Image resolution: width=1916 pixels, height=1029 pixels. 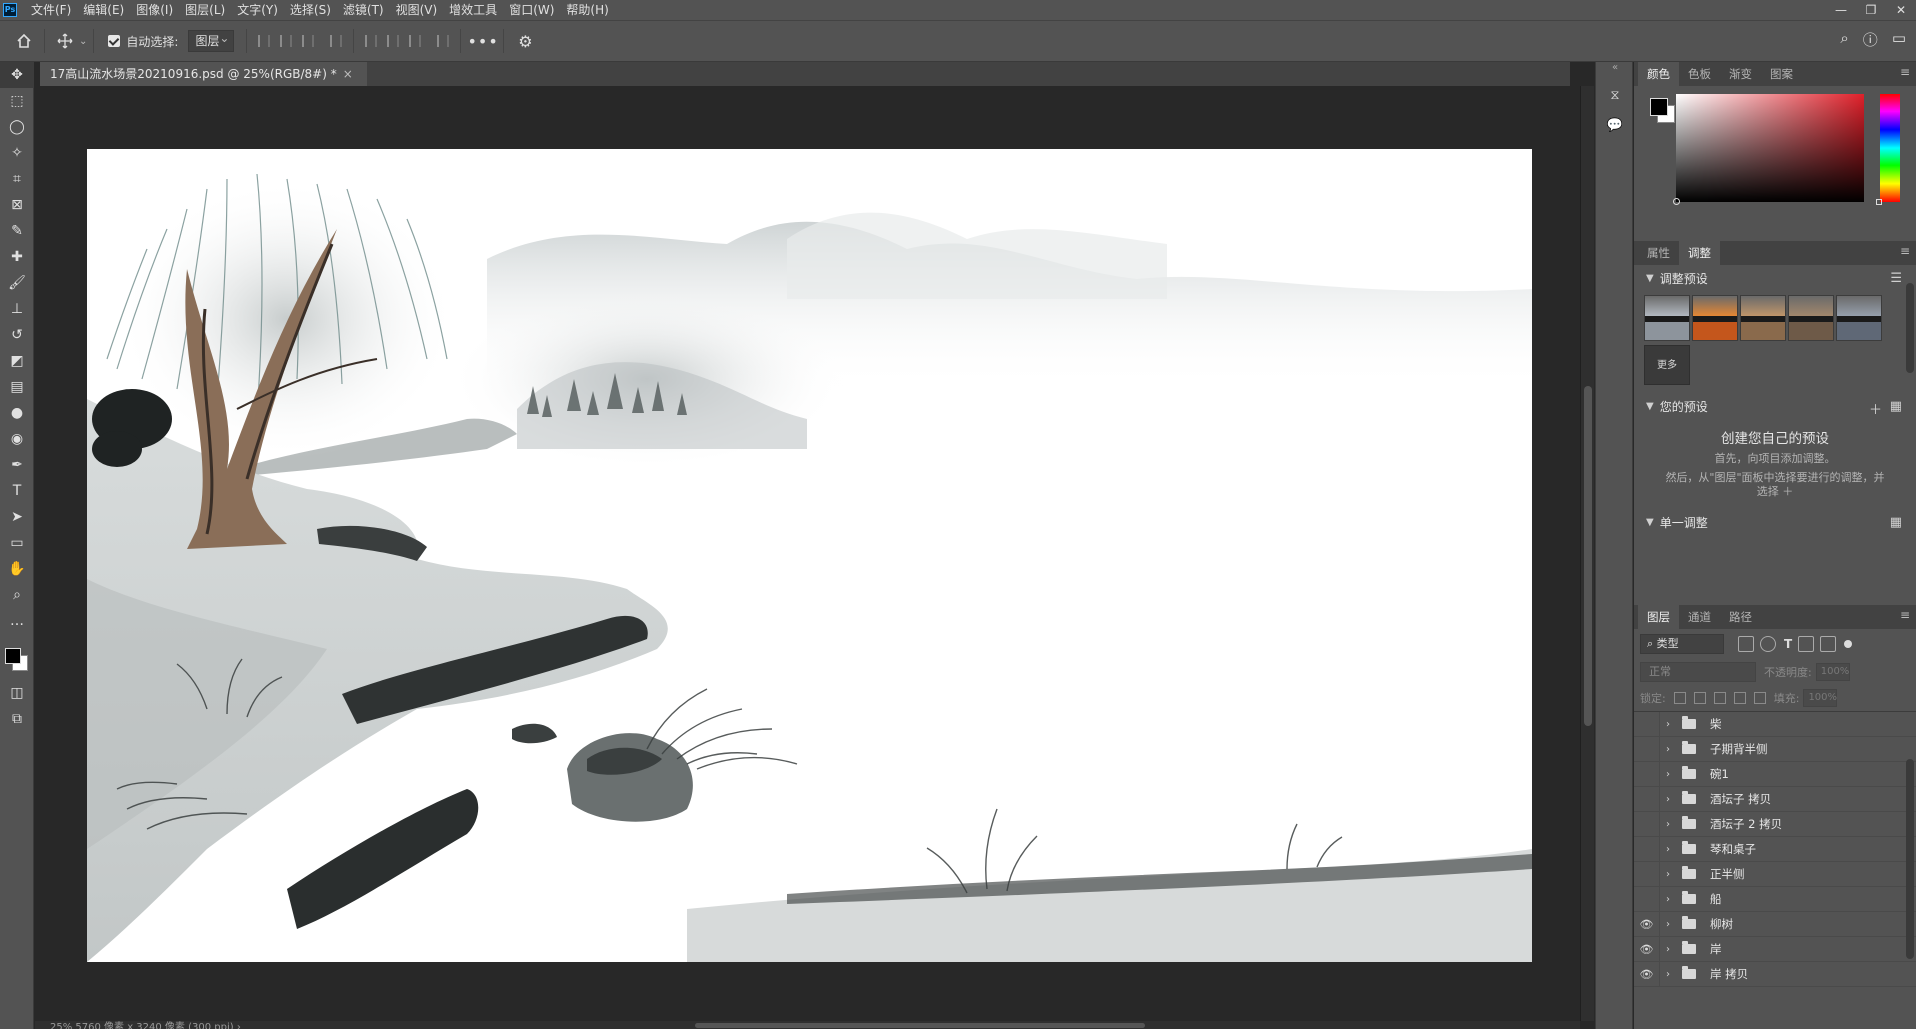 What do you see at coordinates (1775, 824) in the screenshot?
I see `layer-row: › 酒坛子 2 拷贝` at bounding box center [1775, 824].